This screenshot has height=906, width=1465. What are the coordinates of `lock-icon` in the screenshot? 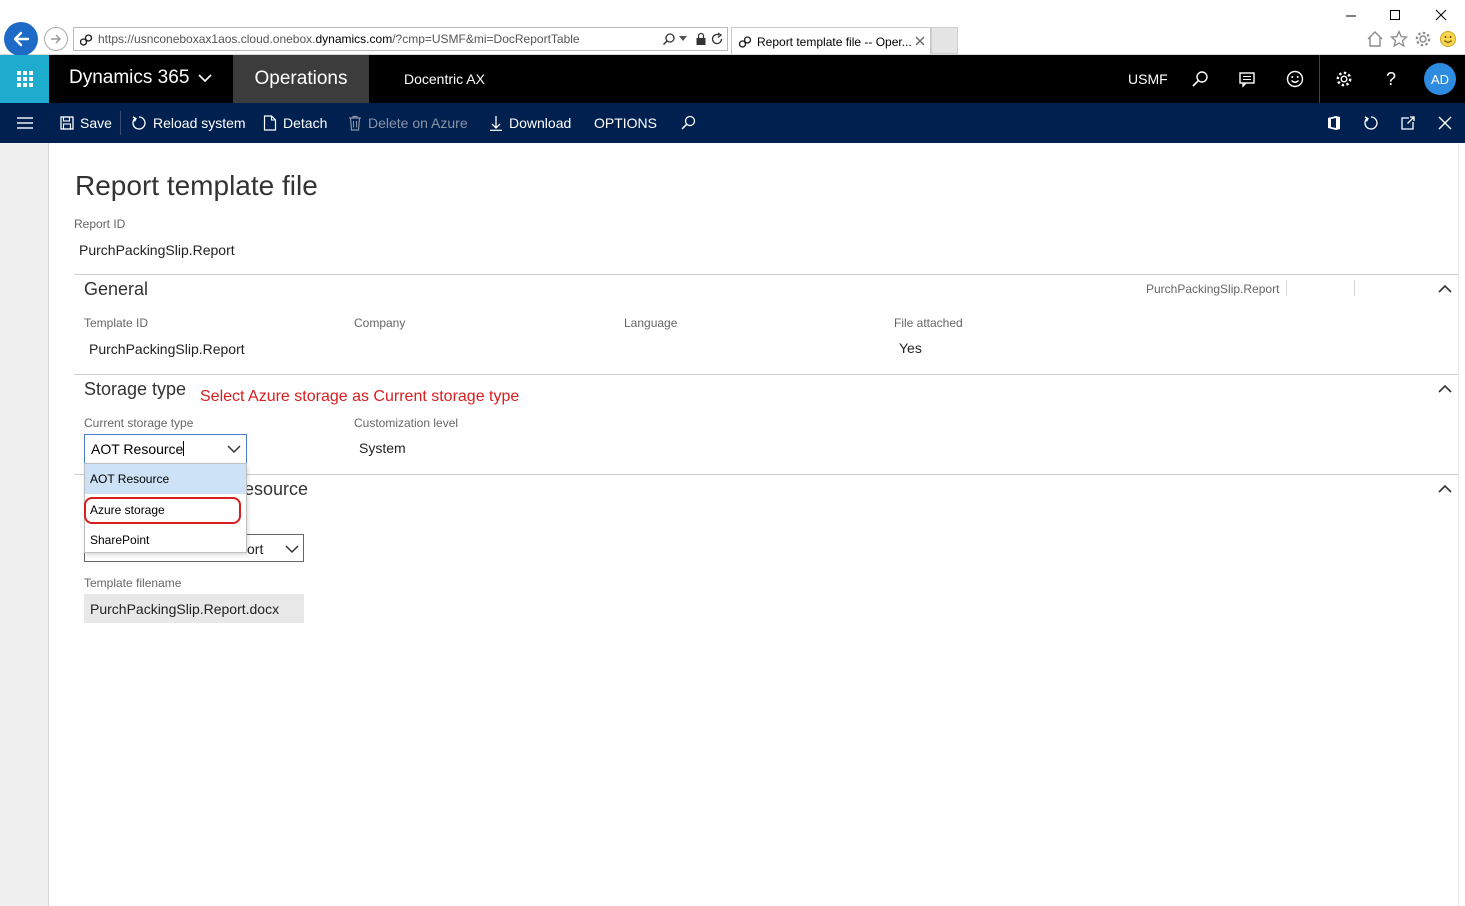 It's located at (701, 39).